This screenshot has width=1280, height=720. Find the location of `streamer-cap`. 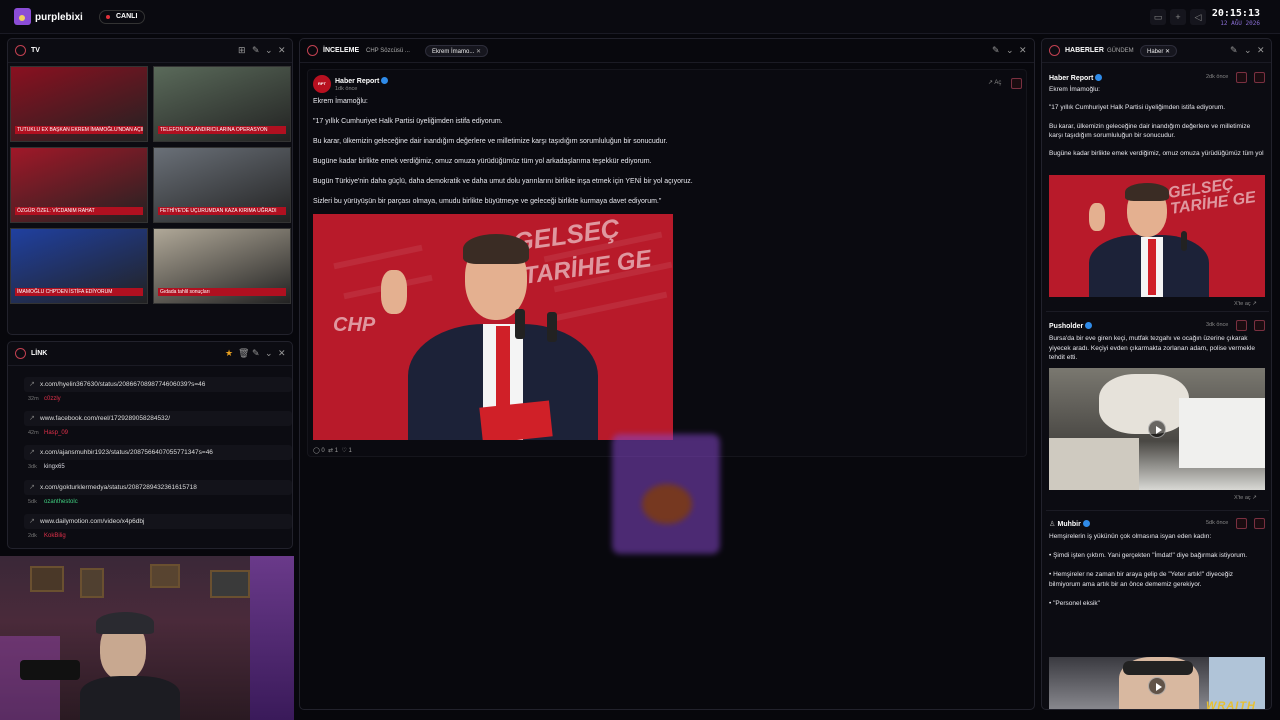

streamer-cap is located at coordinates (125, 623).